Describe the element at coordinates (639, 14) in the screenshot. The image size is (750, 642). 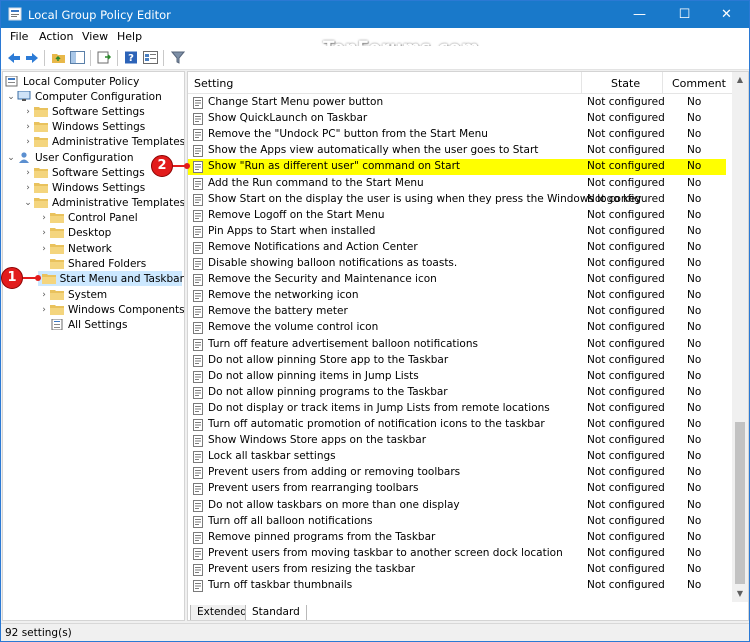
I see `minimize-button: —` at that location.